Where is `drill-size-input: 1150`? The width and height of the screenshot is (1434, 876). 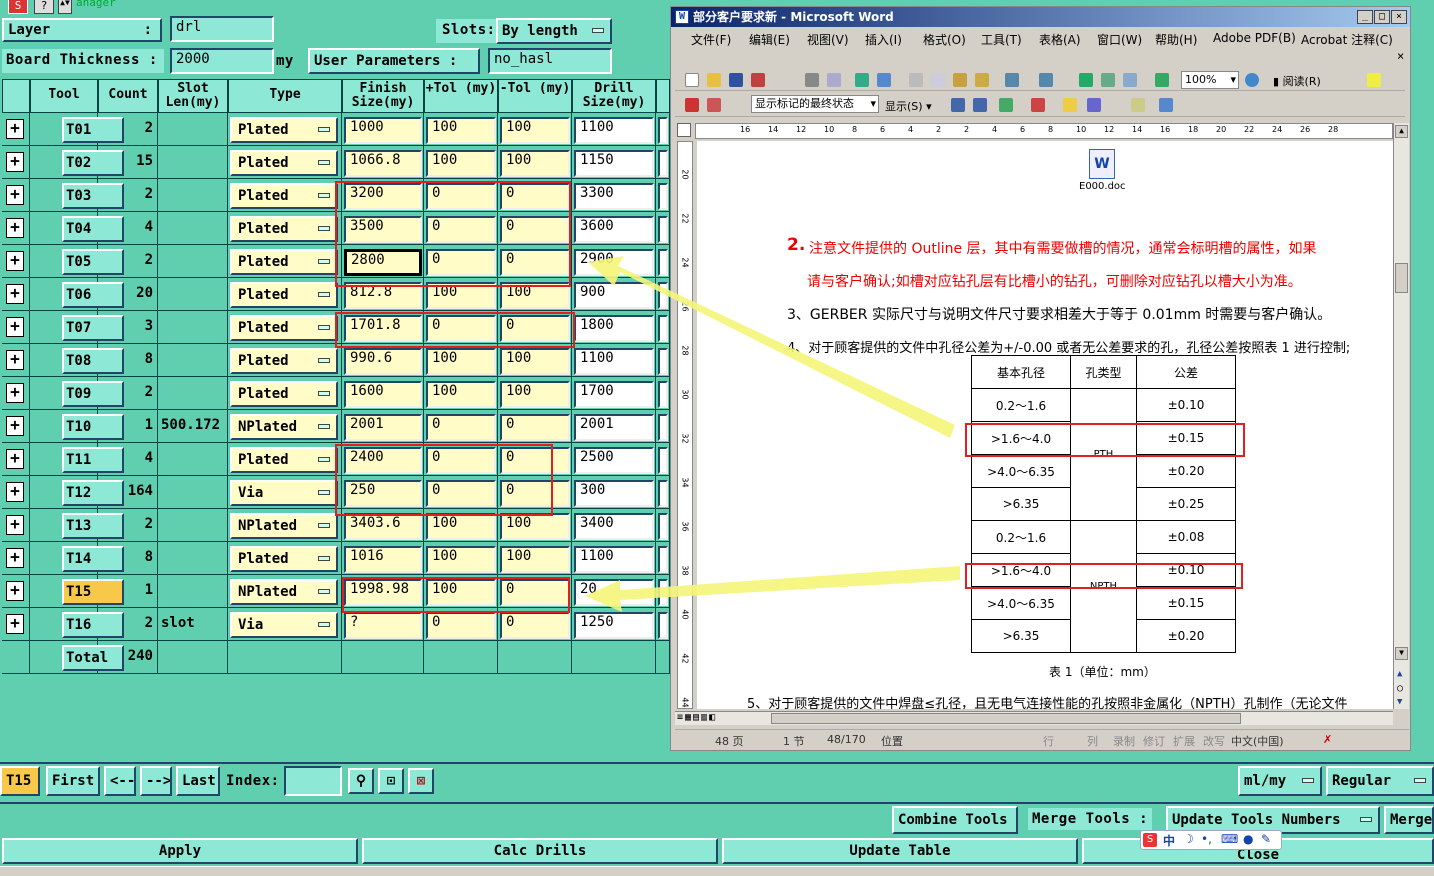
drill-size-input: 1150 is located at coordinates (614, 163).